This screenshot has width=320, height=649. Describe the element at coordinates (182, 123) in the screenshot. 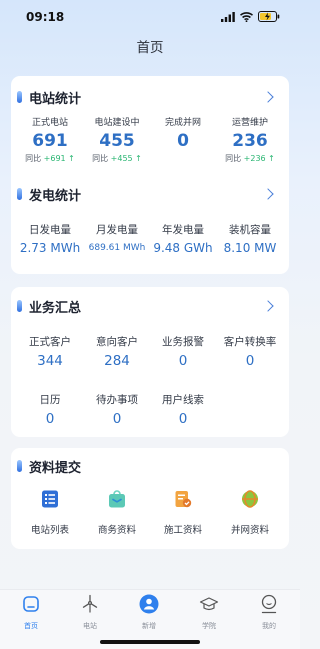

I see `stat-label: 完成并网` at that location.